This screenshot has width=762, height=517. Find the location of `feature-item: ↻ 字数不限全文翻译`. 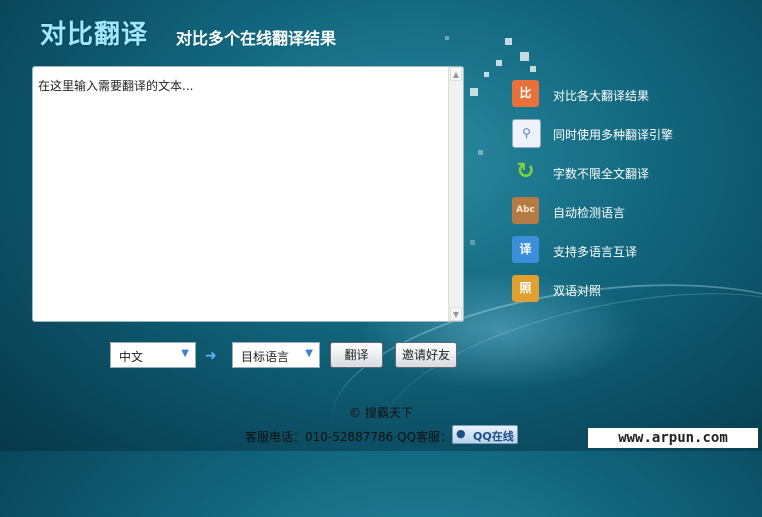

feature-item: ↻ 字数不限全文翻译 is located at coordinates (627, 173).